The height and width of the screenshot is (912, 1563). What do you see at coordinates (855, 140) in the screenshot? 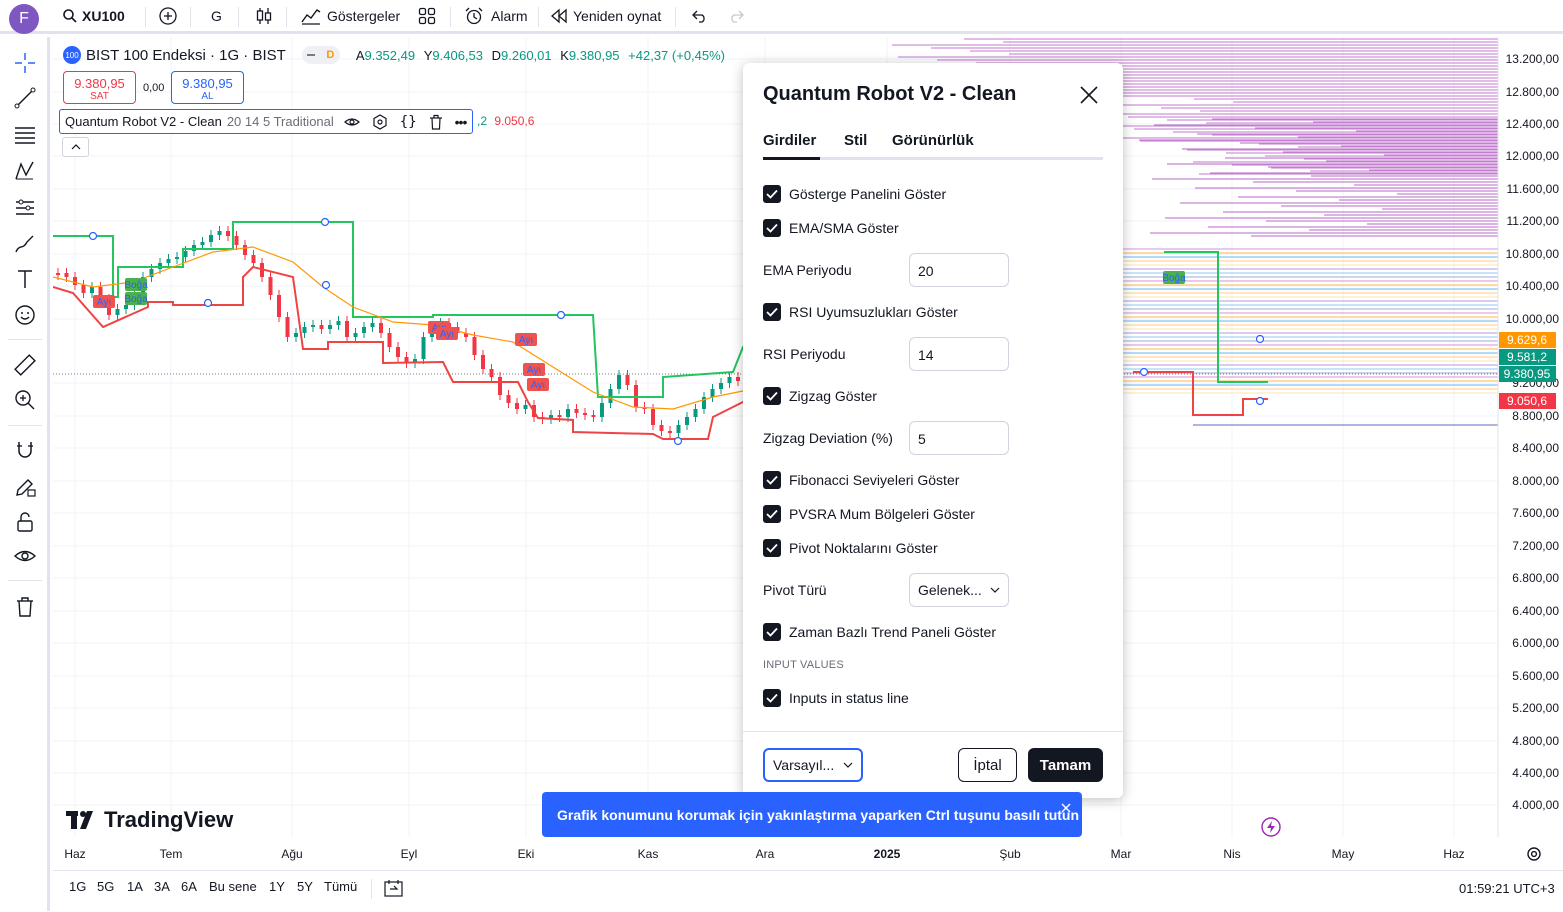
I see `tab-style: Stil` at bounding box center [855, 140].